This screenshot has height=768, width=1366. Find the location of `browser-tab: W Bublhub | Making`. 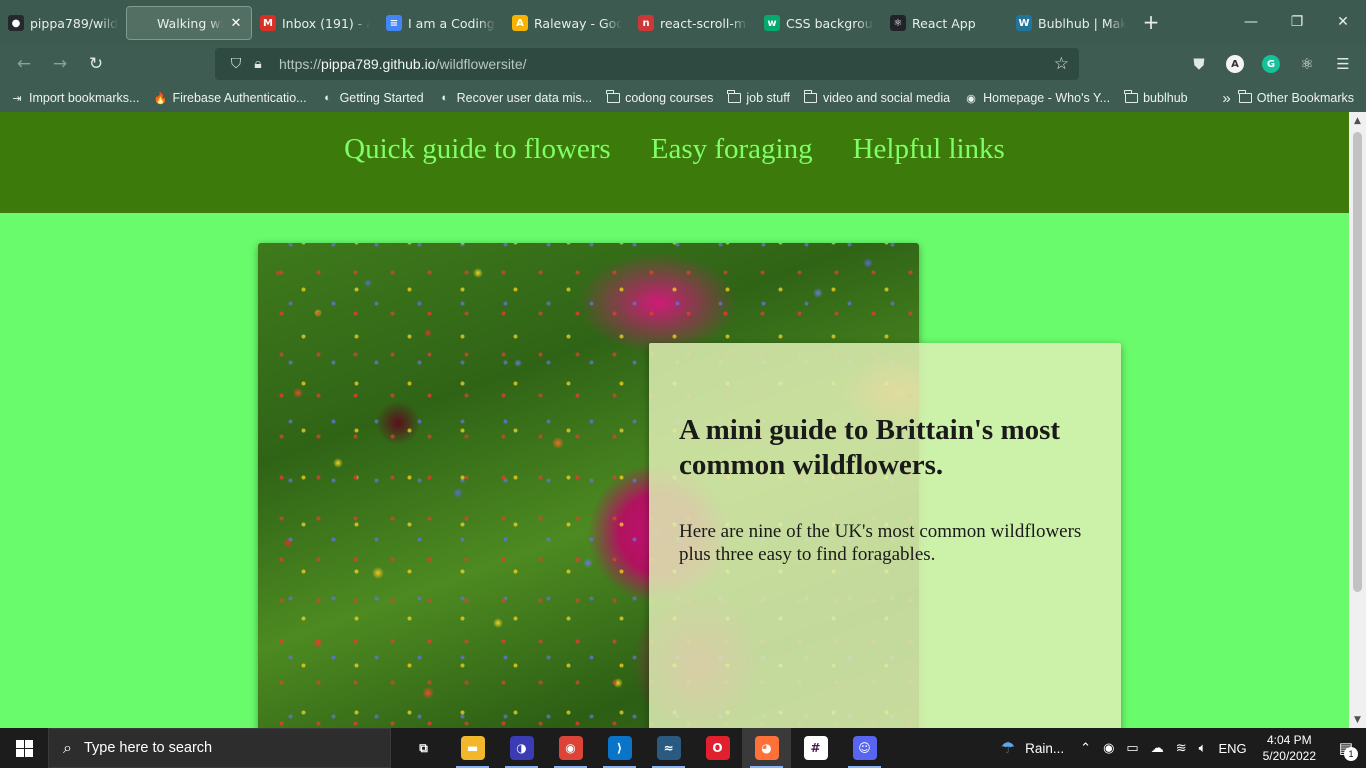

browser-tab: W Bublhub | Making is located at coordinates (1071, 23).